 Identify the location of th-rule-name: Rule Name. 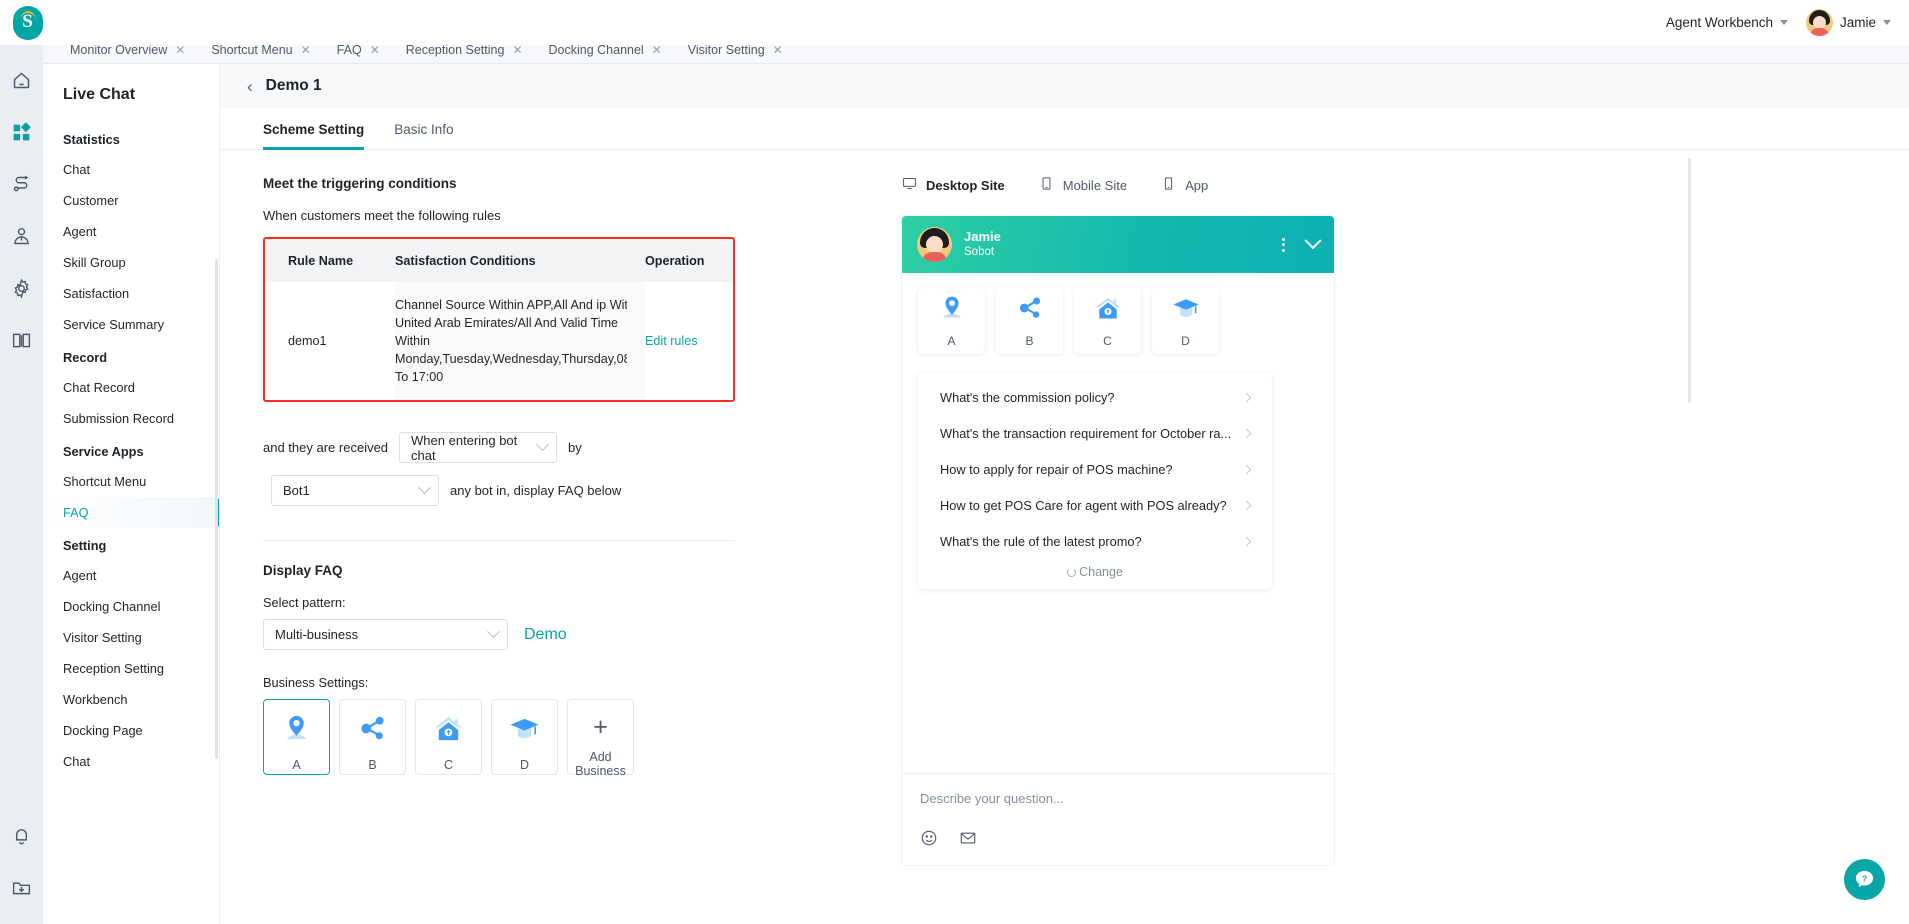
(330, 260).